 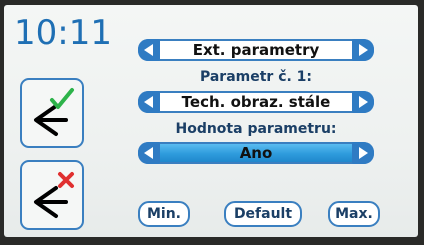 I want to click on parameter-selector: Tech. obraz. stále, so click(x=256, y=102).